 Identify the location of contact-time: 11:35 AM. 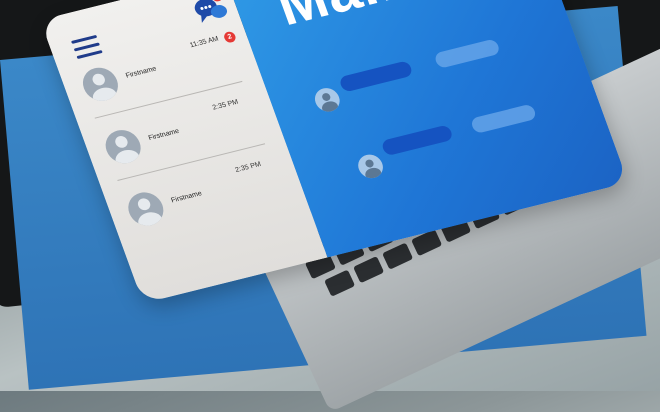
(204, 42).